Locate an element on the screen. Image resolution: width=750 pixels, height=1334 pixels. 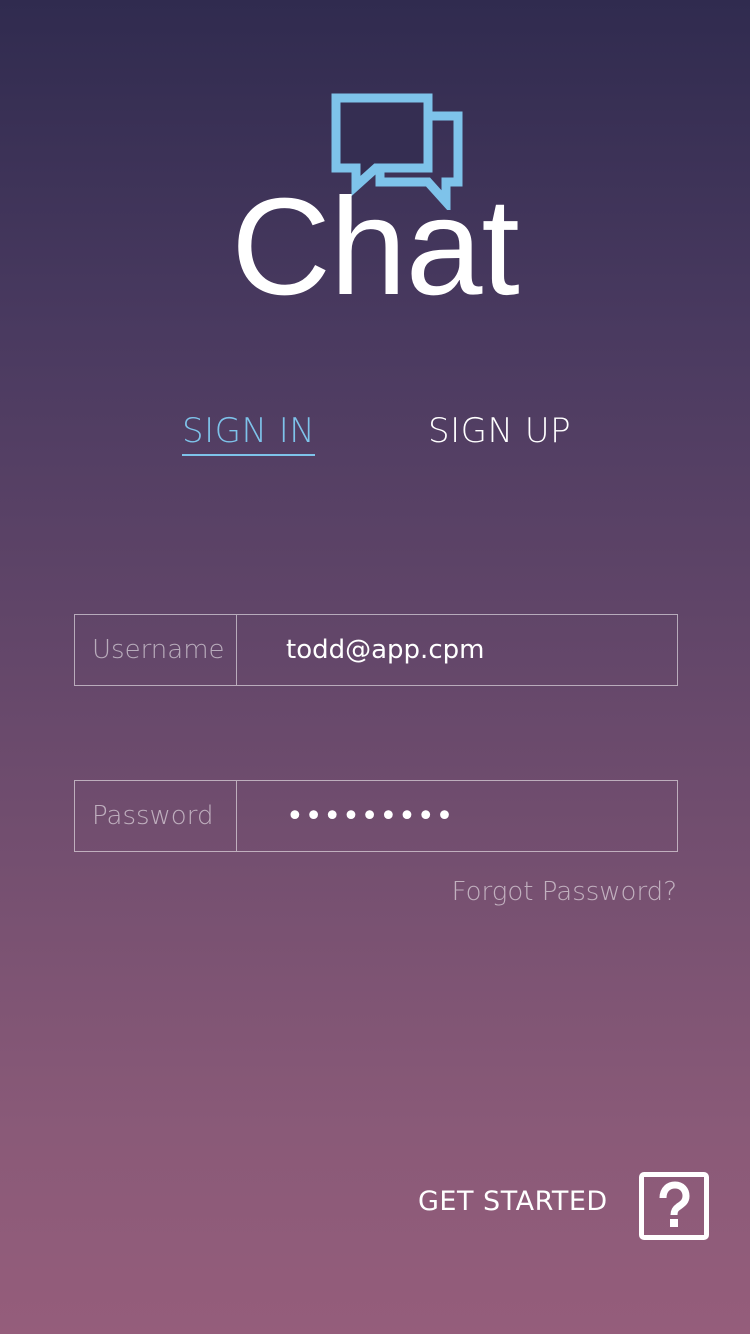
get-started-button: GET STARTED is located at coordinates (513, 1202).